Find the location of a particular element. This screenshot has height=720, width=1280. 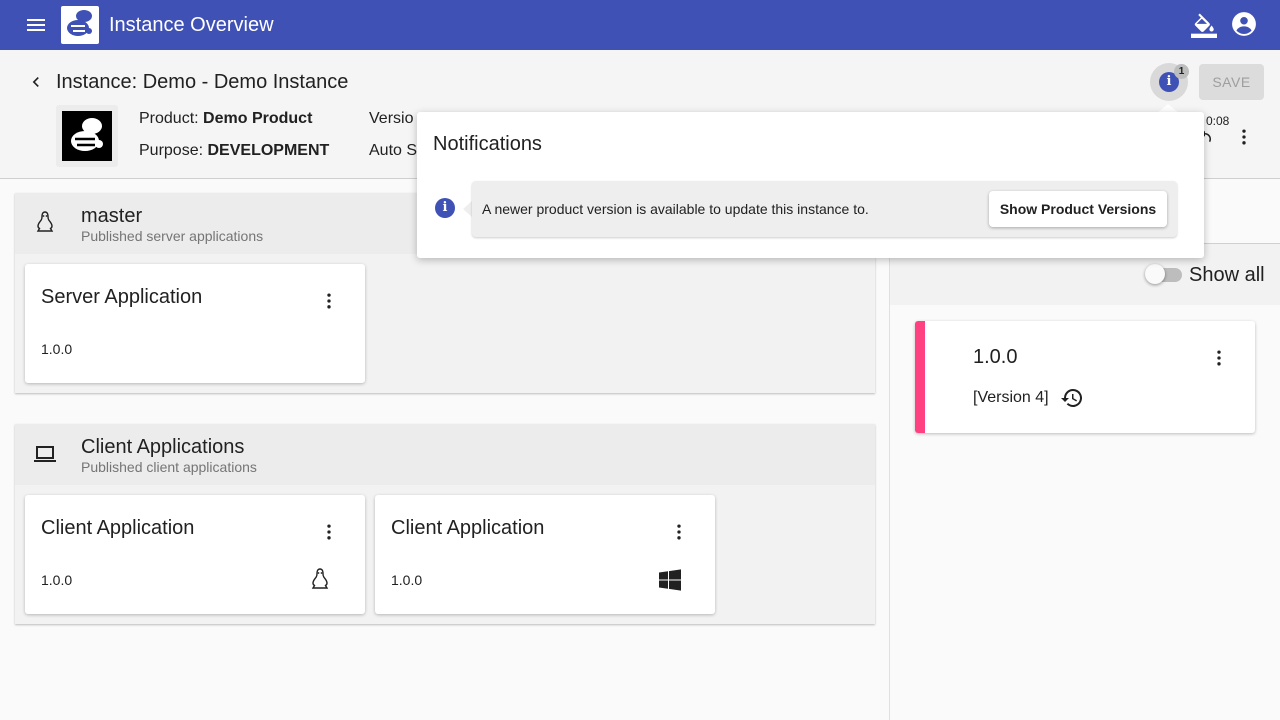

notification-bubble-arrow is located at coordinates (467, 209).